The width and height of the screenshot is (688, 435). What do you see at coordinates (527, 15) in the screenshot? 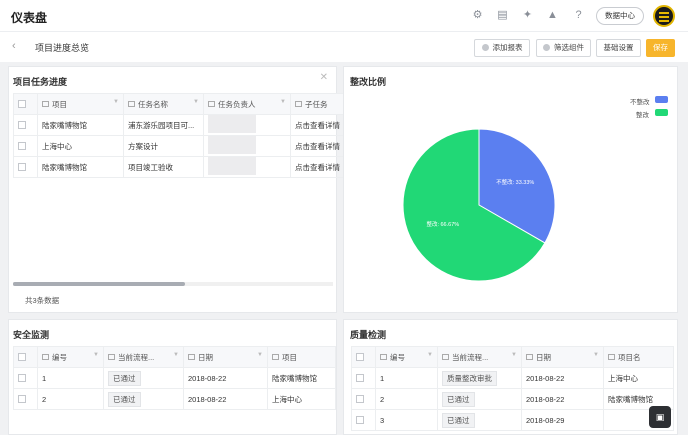
I see `puzzle-icon: ✦` at bounding box center [527, 15].